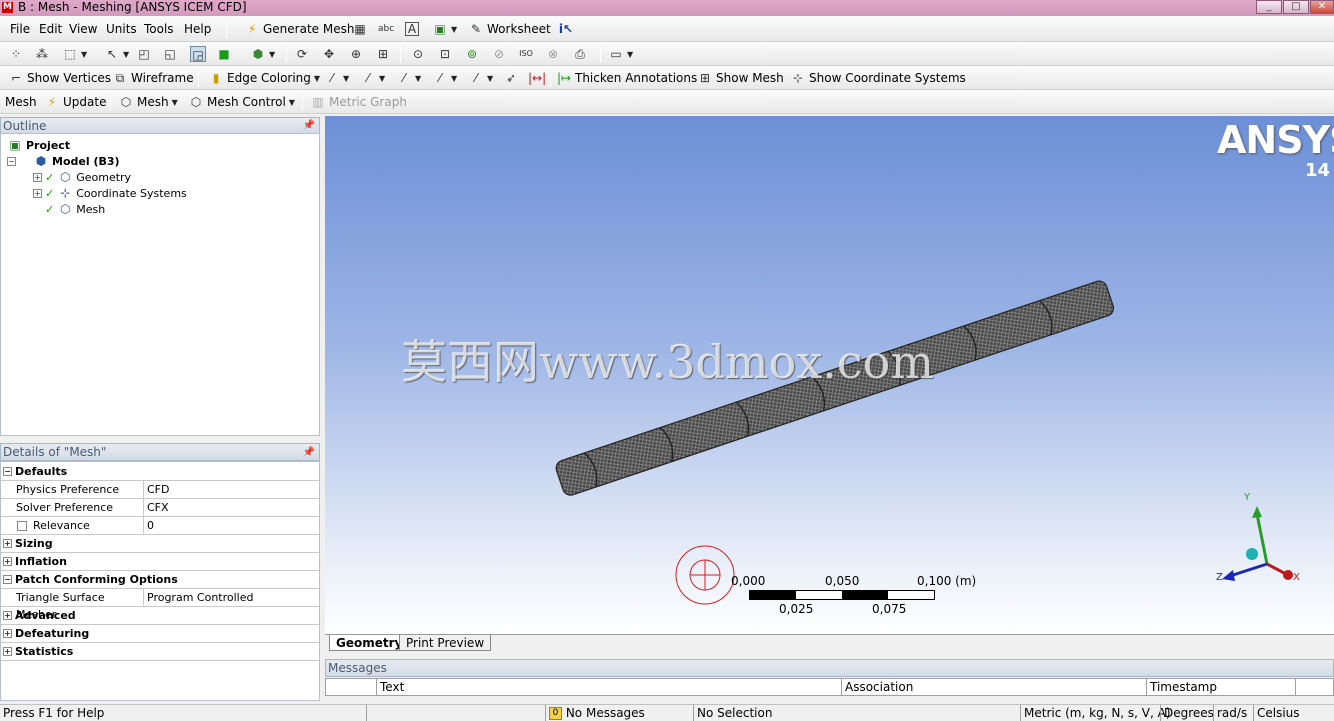 This screenshot has width=1334, height=721. Describe the element at coordinates (200, 597) in the screenshot. I see `prop-value: Program Controlled` at that location.